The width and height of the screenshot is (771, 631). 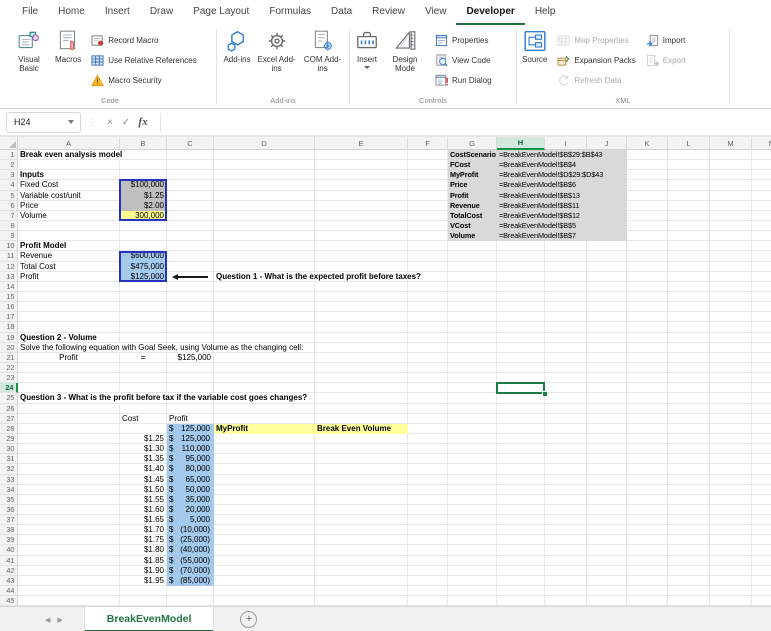 What do you see at coordinates (607, 581) in the screenshot?
I see `cell-J43` at bounding box center [607, 581].